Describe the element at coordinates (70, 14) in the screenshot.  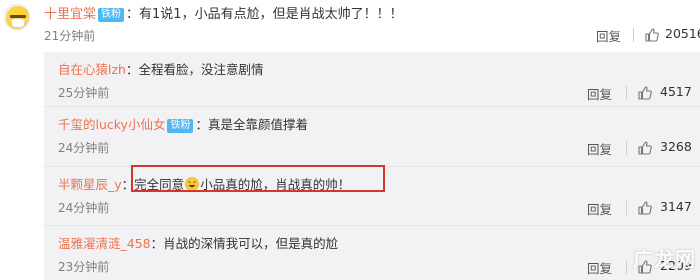
I see `main-comment-username: 十里宜棠` at that location.